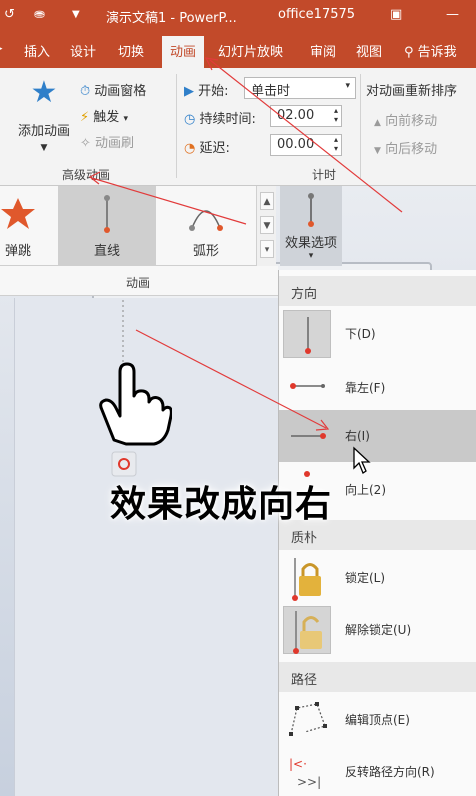  I want to click on menu-item-reverse-path: |<· >>| 反转路径方向(R), so click(377, 771).